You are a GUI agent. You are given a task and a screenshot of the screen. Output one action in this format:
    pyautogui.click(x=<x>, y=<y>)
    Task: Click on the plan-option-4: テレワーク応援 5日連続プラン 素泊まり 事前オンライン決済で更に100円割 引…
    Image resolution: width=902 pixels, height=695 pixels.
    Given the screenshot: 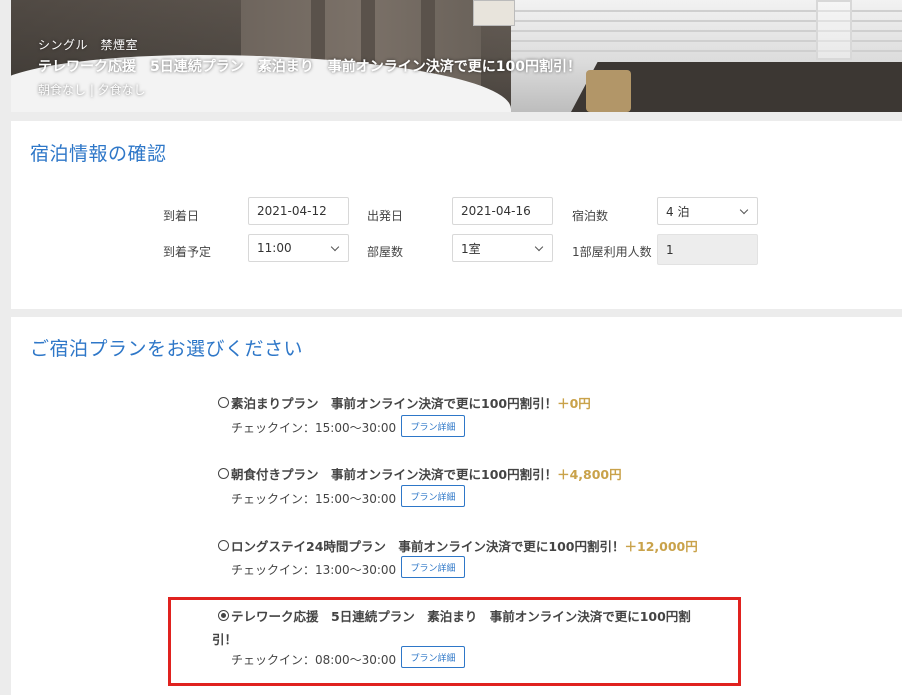 What is the action you would take?
    pyautogui.click(x=448, y=627)
    